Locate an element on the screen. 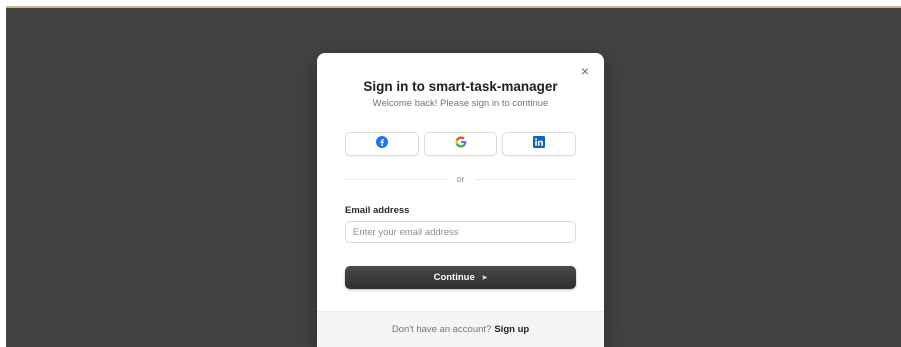 This screenshot has height=347, width=901. google-icon is located at coordinates (461, 144).